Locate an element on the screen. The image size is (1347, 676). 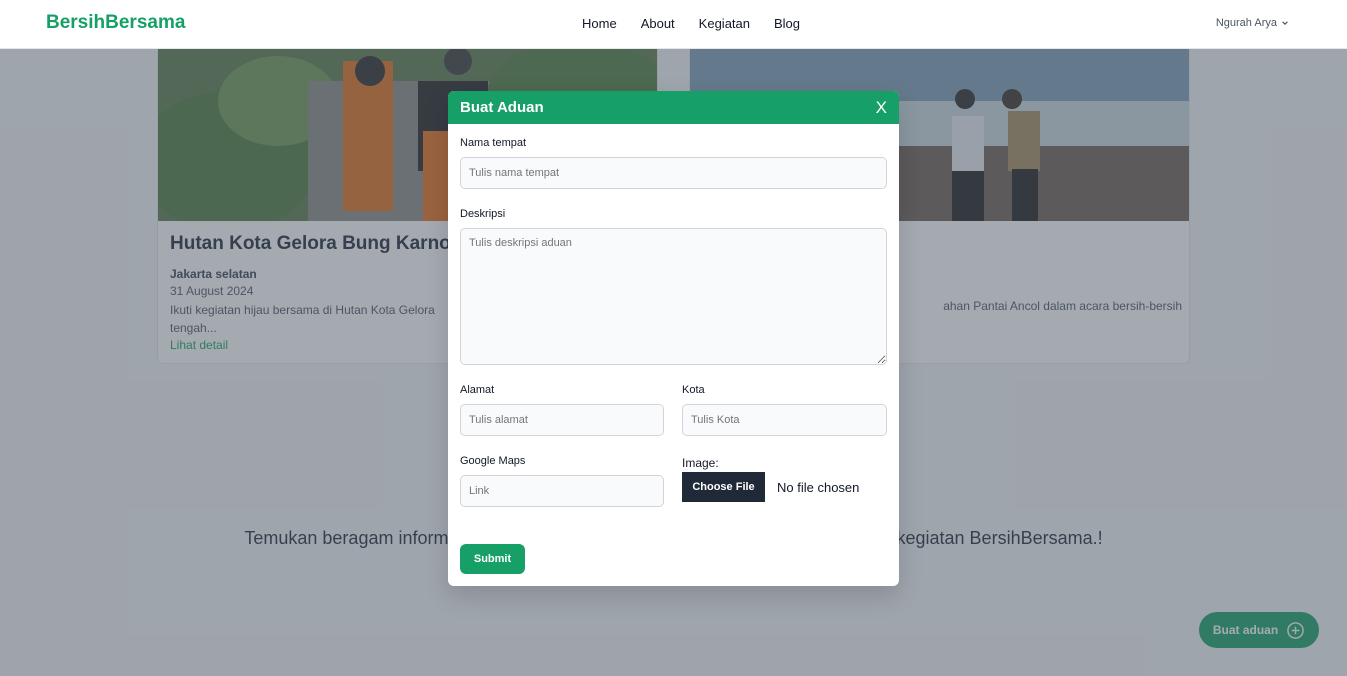
nav-link-about: About is located at coordinates (658, 23).